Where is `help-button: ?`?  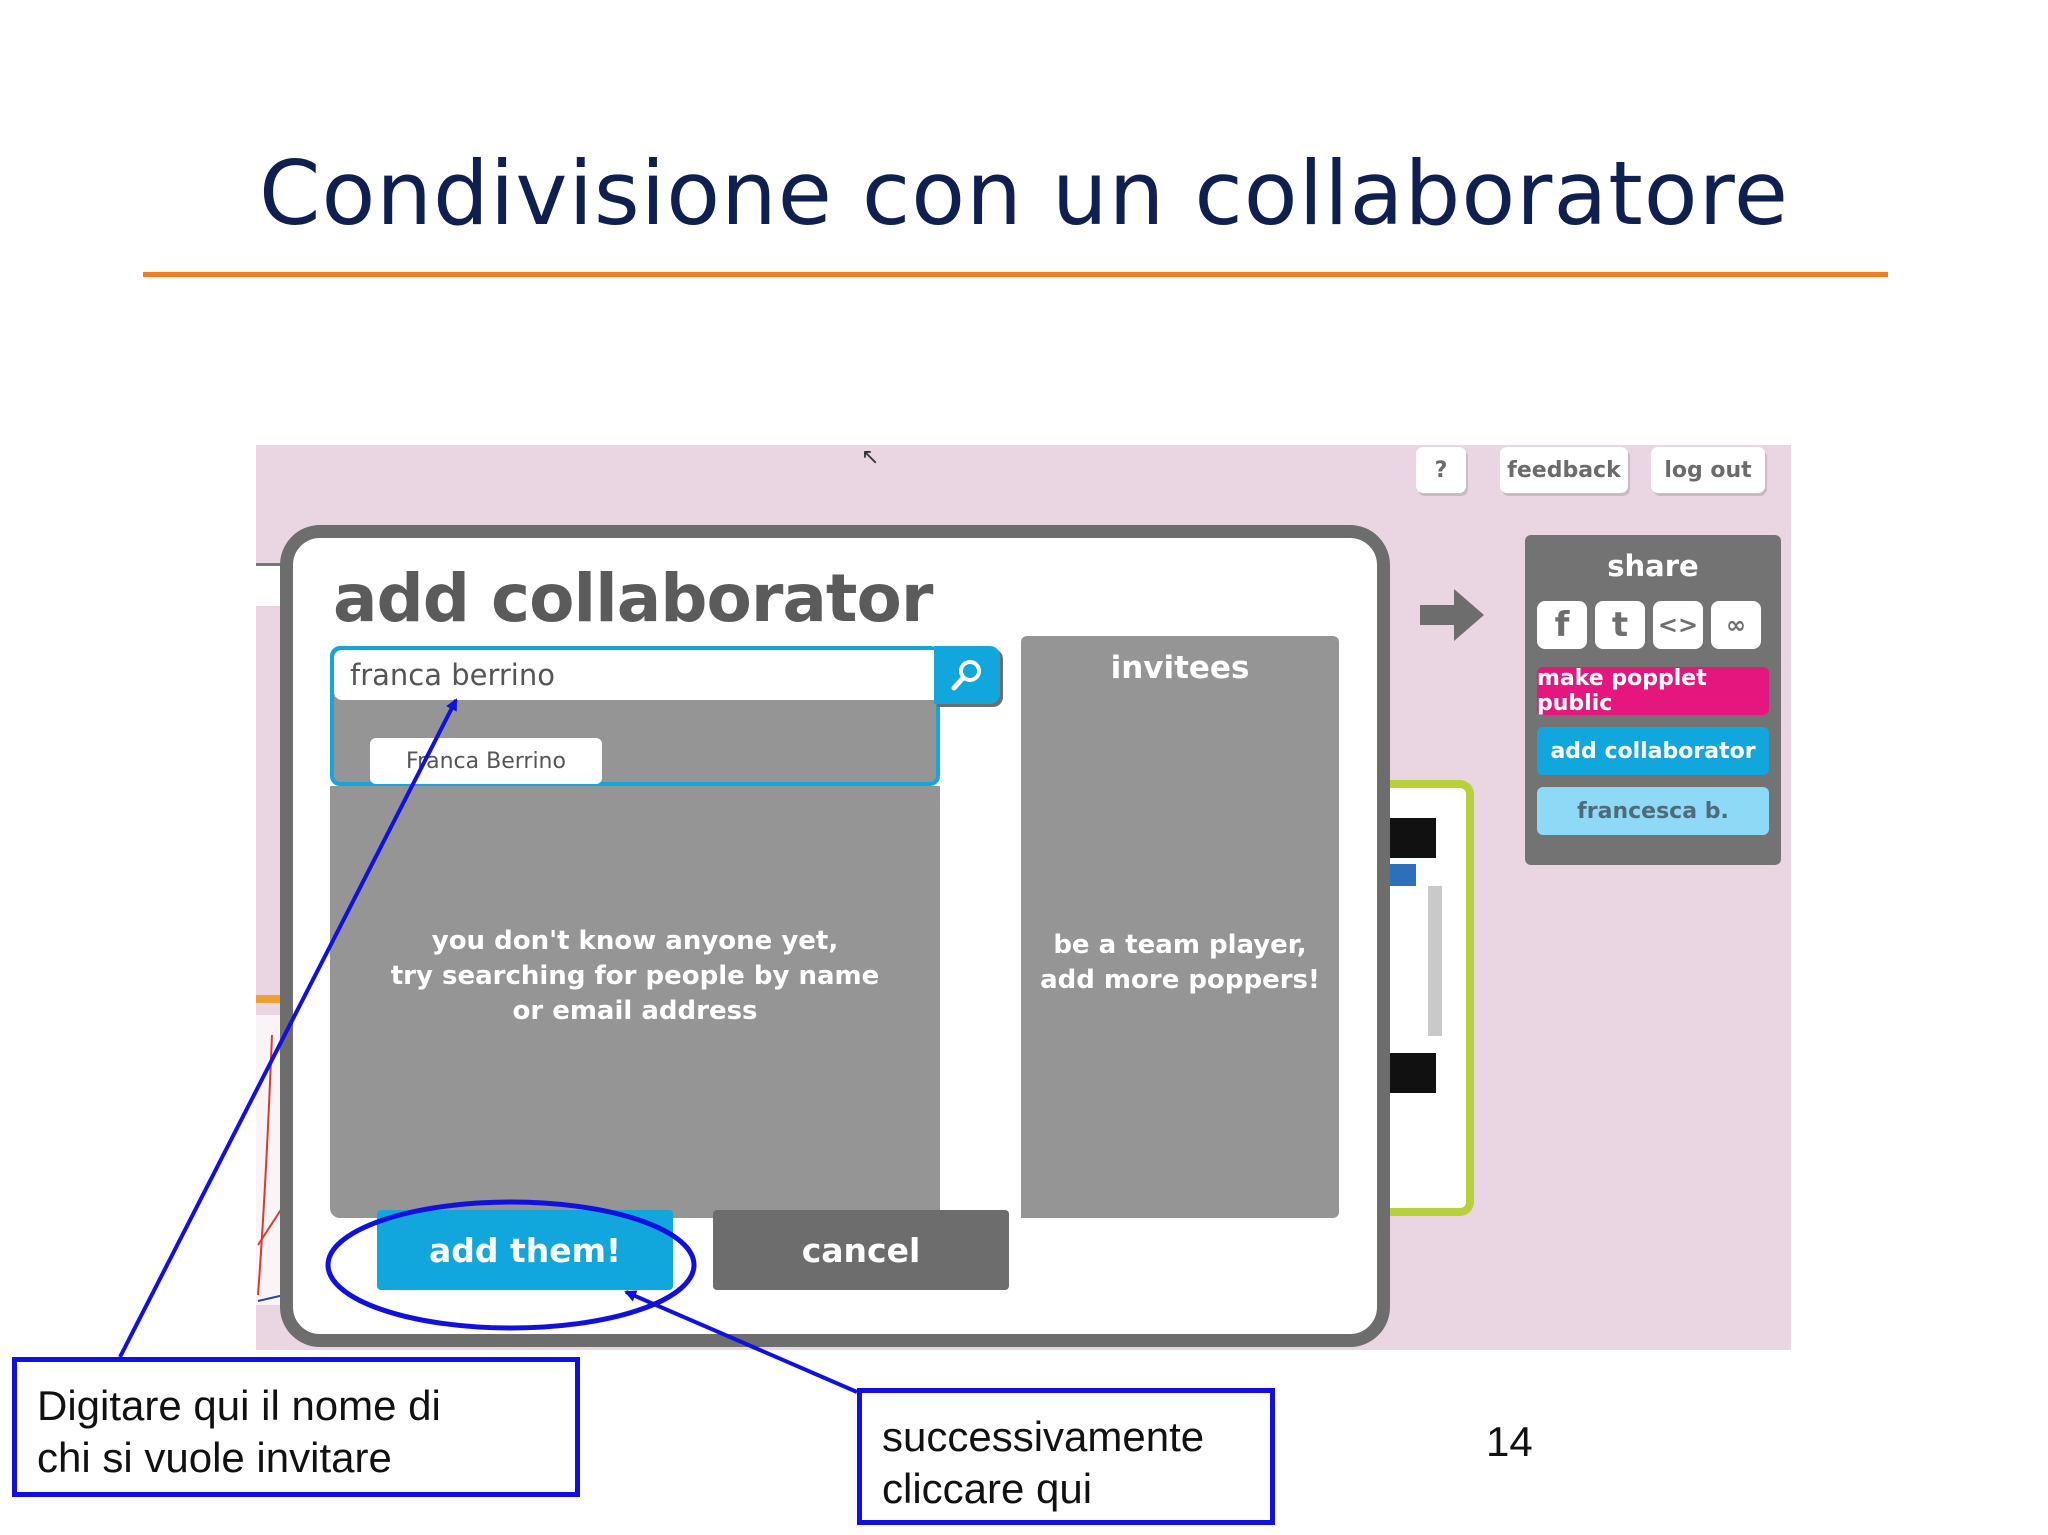 help-button: ? is located at coordinates (1441, 470).